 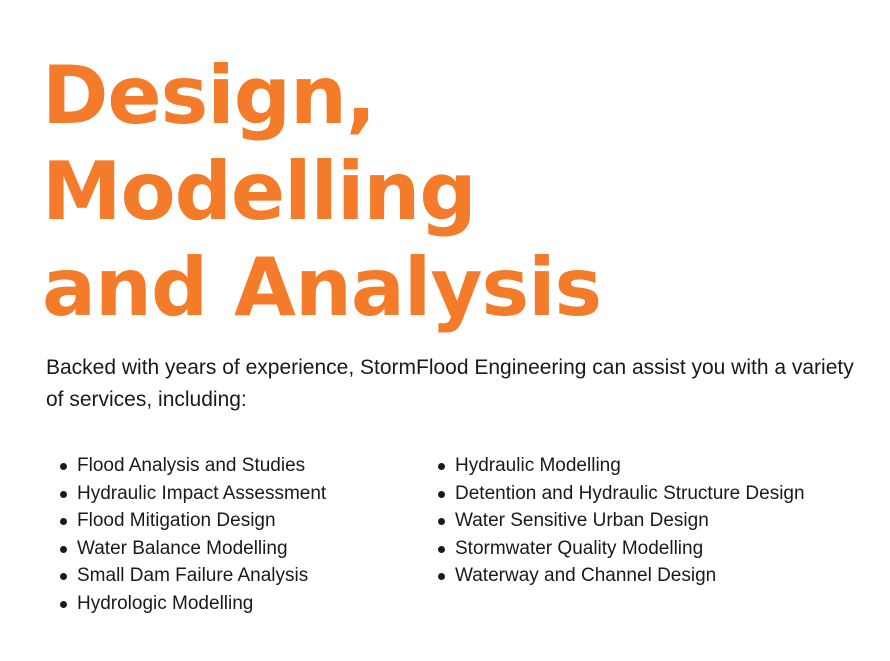 I want to click on list-item: Stormwater Quality Modelling, so click(x=636, y=549).